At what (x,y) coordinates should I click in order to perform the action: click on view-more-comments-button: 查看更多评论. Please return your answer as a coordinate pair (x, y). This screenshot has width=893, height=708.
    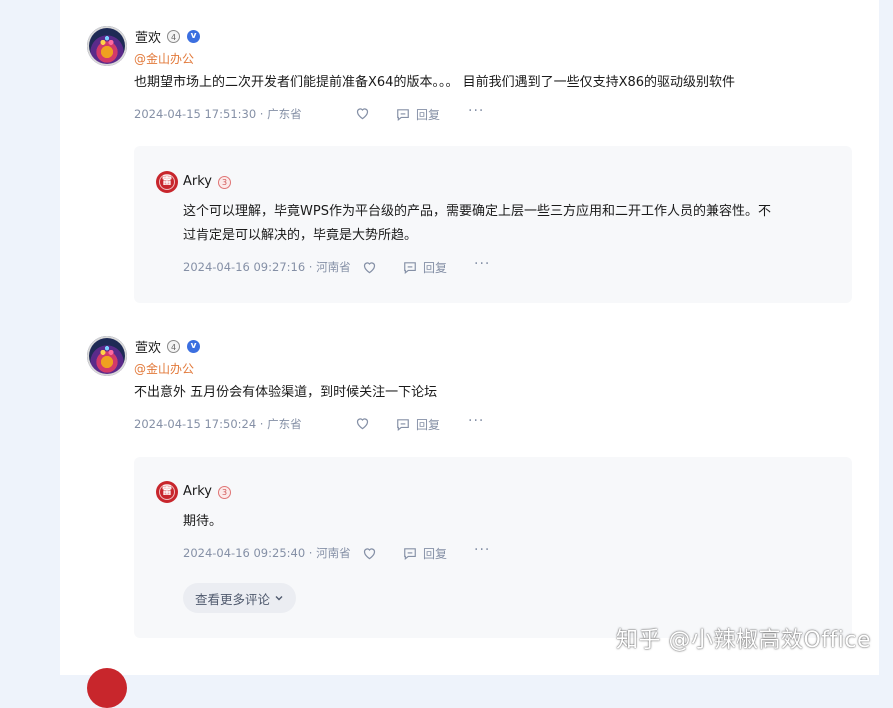
    Looking at the image, I should click on (240, 598).